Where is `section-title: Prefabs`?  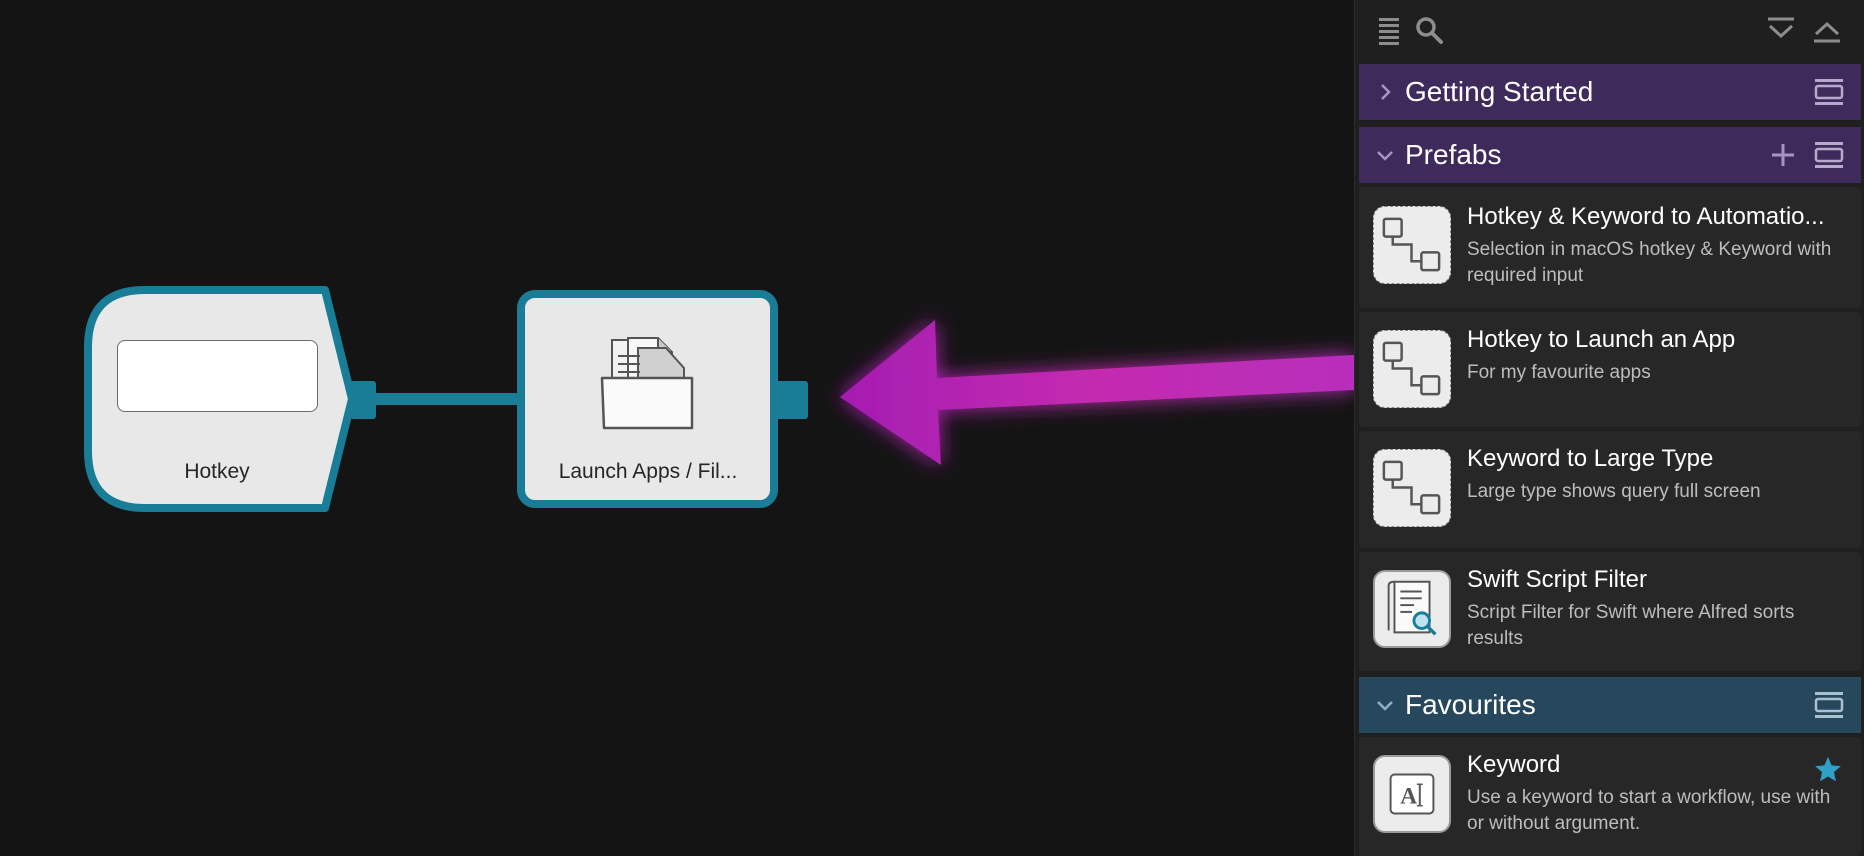
section-title: Prefabs is located at coordinates (1453, 154).